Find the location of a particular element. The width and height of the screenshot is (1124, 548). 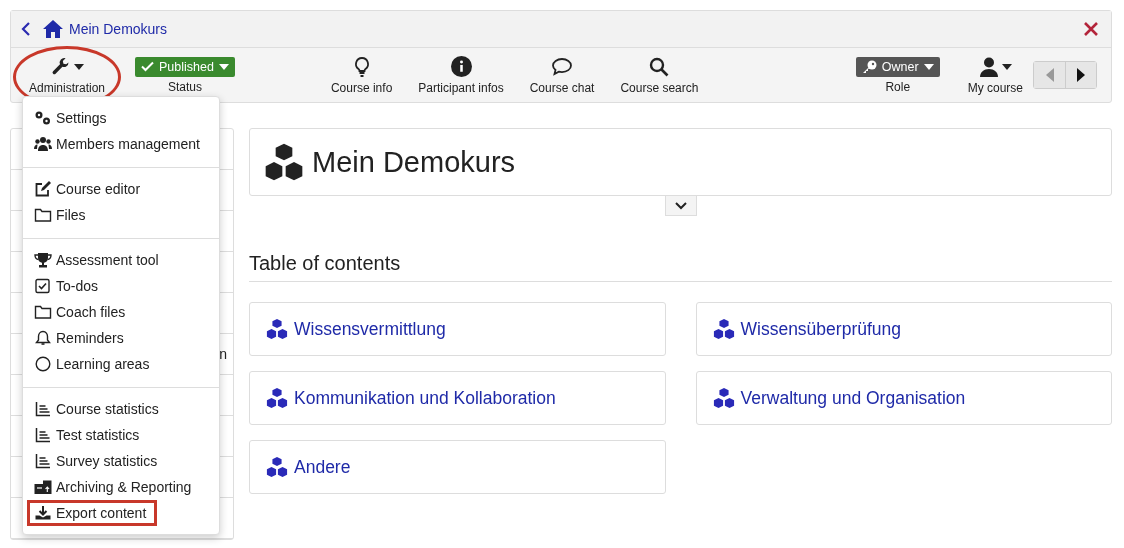

tree-item-fragment: n is located at coordinates (223, 354).